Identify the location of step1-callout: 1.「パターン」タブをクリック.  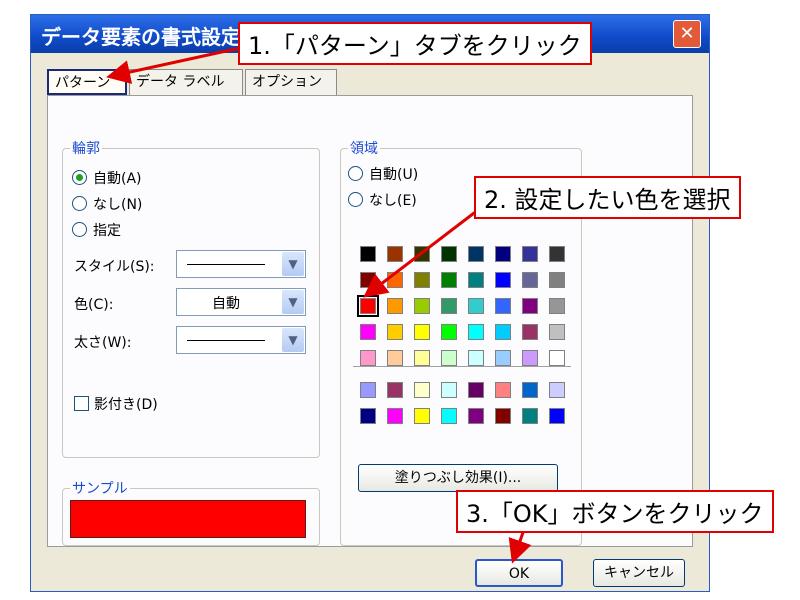
(415, 43).